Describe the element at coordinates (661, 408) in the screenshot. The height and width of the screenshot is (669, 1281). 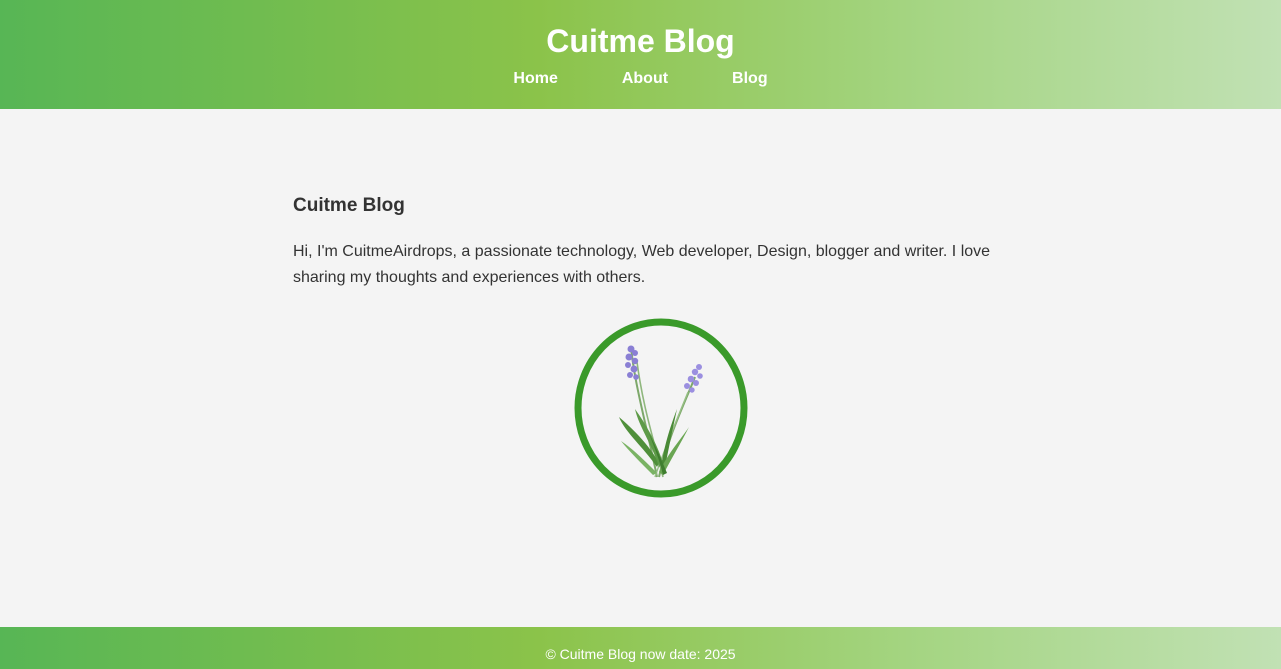
I see `lavender-emblem-icon` at that location.